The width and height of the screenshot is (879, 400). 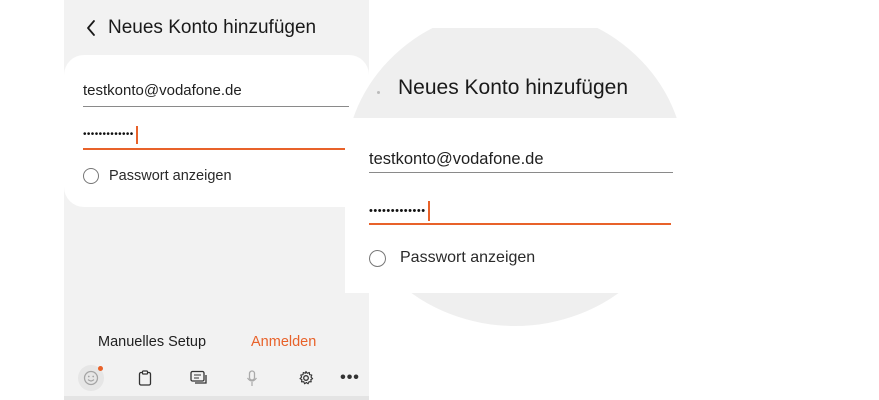 I want to click on chat-icon, so click(x=198, y=377).